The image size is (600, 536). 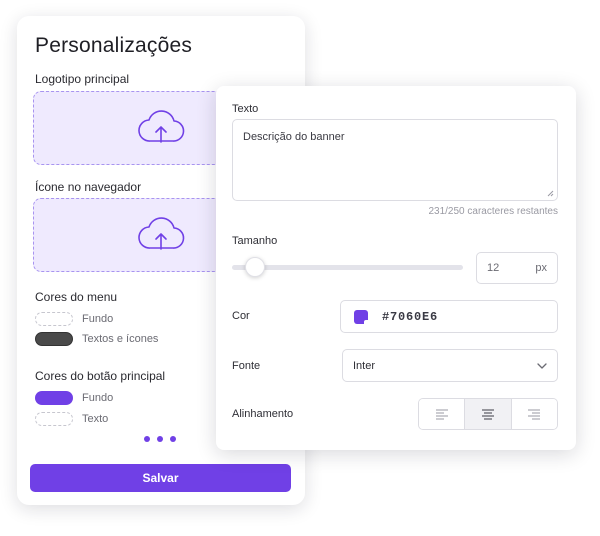 I want to click on font-label: Fonte, so click(x=246, y=366).